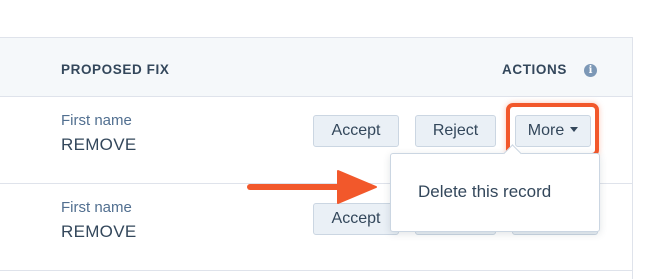 The image size is (654, 279). I want to click on column-header-actions: ACTIONS, so click(534, 69).